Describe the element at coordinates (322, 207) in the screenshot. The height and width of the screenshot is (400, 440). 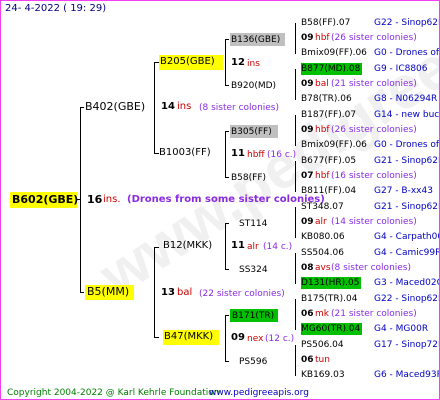
I see `gen5-top-name: ST348.07` at that location.